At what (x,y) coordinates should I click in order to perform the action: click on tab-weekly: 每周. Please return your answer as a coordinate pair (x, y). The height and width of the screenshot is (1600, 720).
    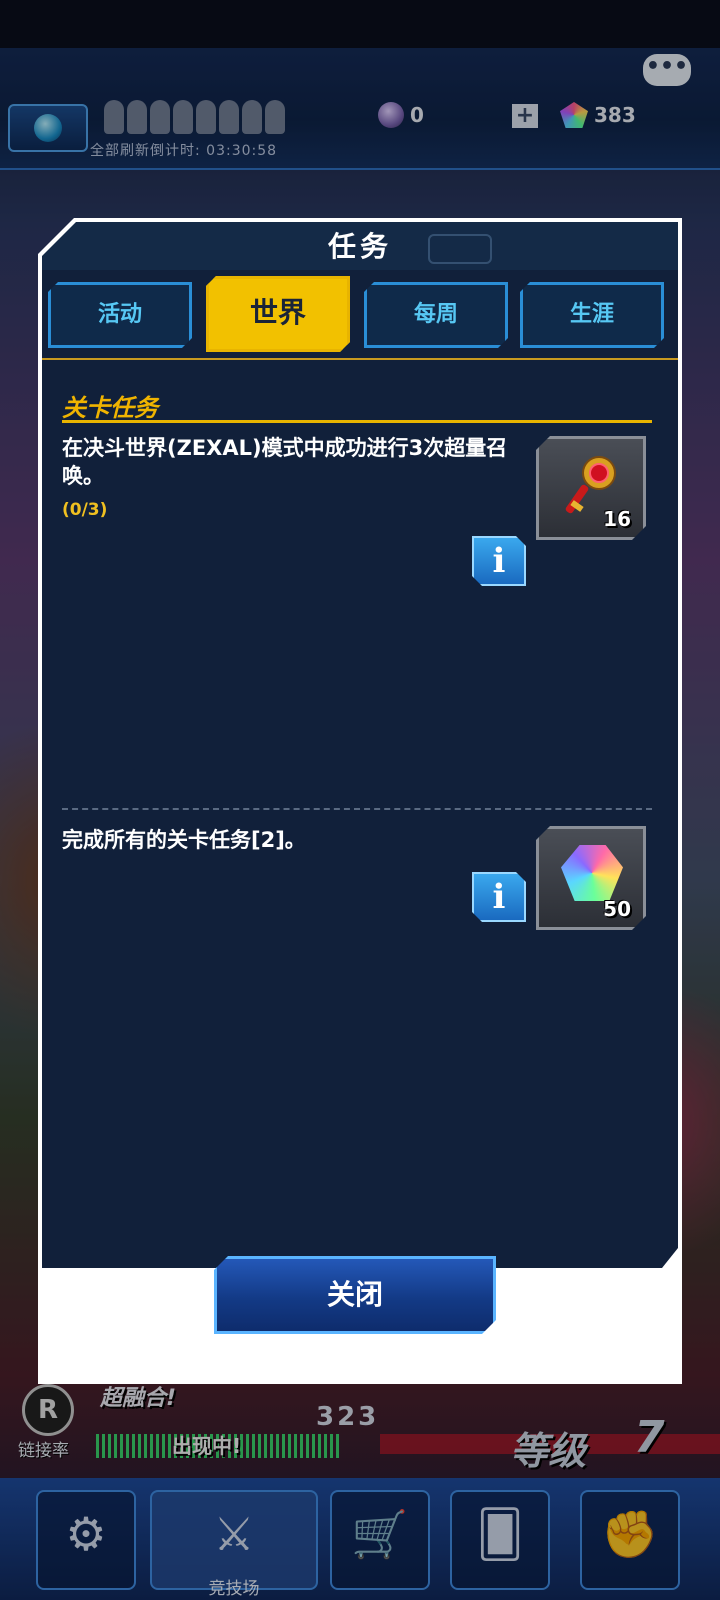
    Looking at the image, I should click on (436, 315).